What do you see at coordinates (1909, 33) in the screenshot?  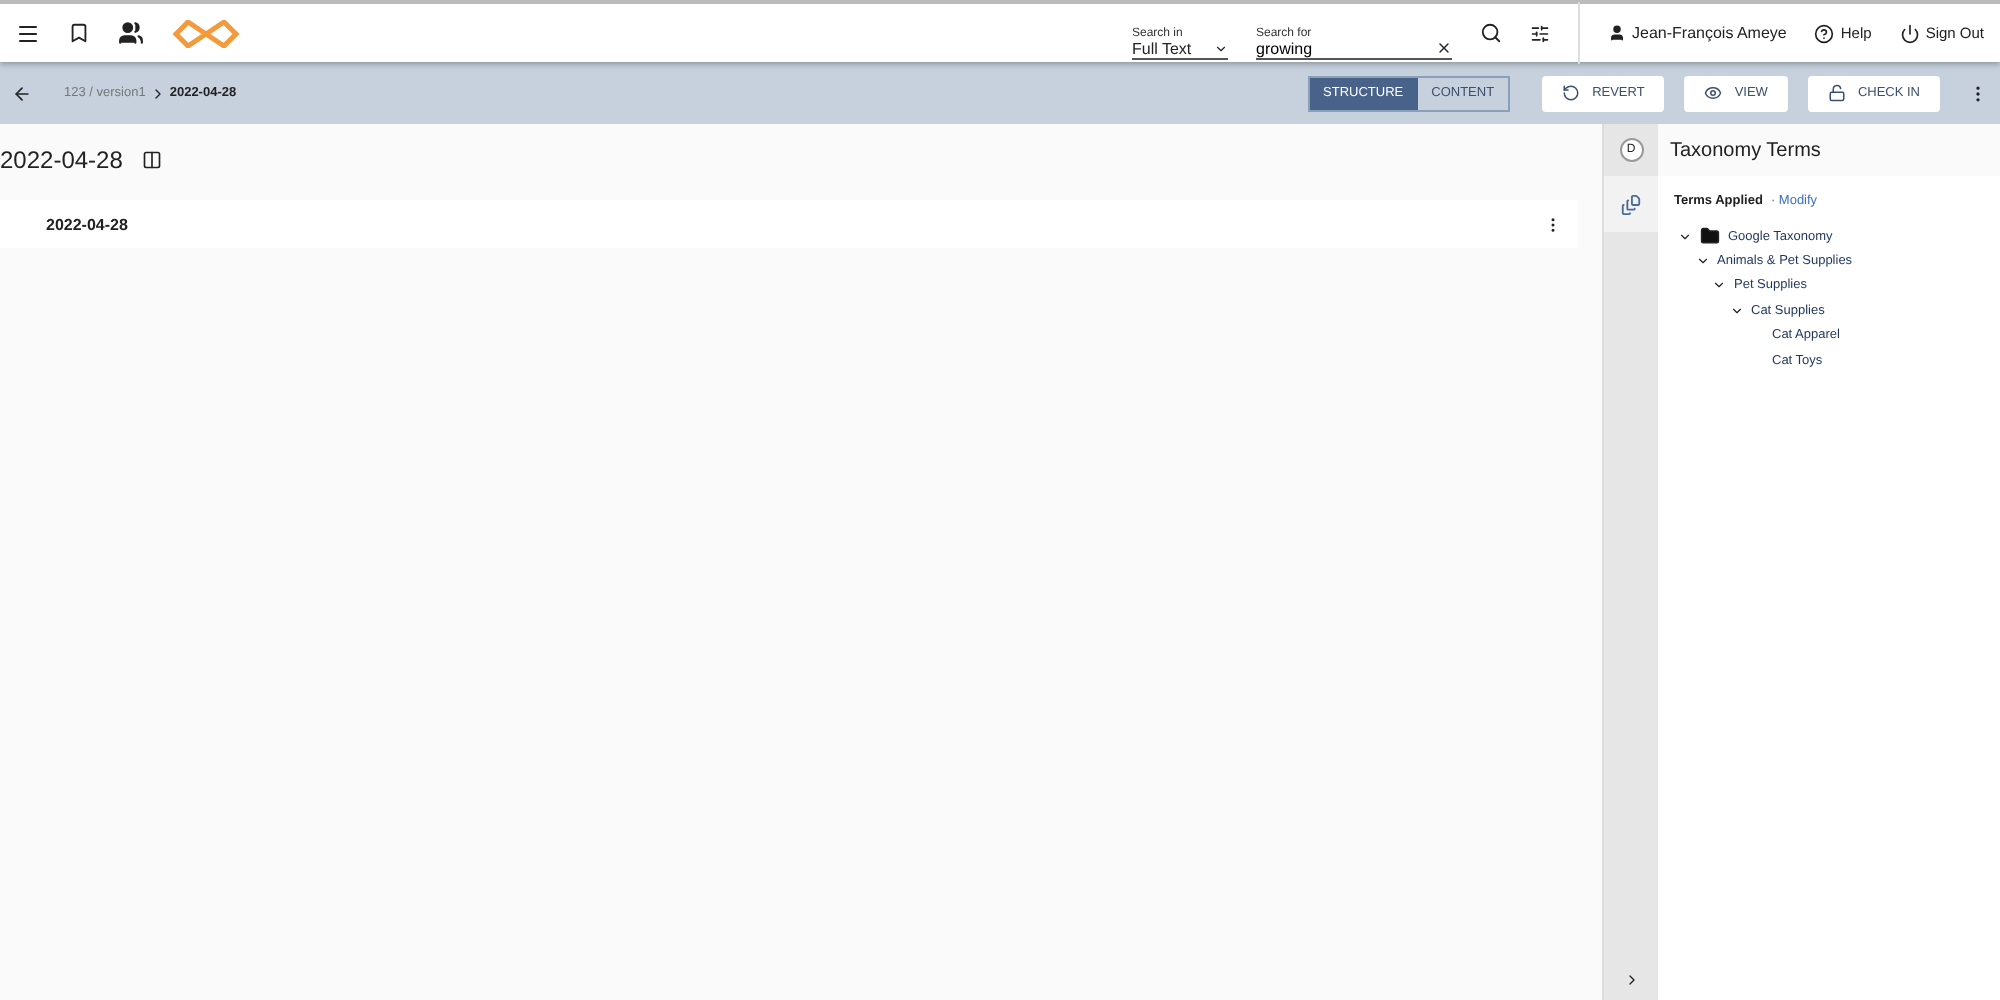 I see `power-icon` at bounding box center [1909, 33].